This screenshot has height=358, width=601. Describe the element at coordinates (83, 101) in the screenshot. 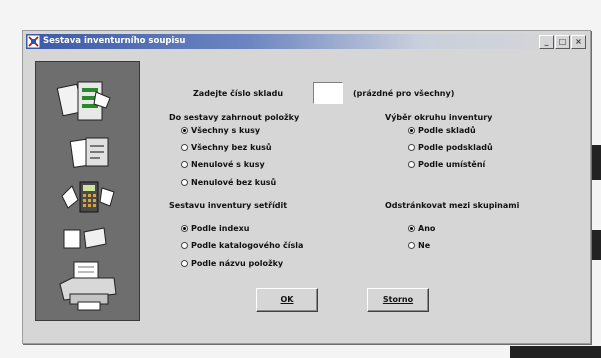

I see `document-stack-icon` at that location.